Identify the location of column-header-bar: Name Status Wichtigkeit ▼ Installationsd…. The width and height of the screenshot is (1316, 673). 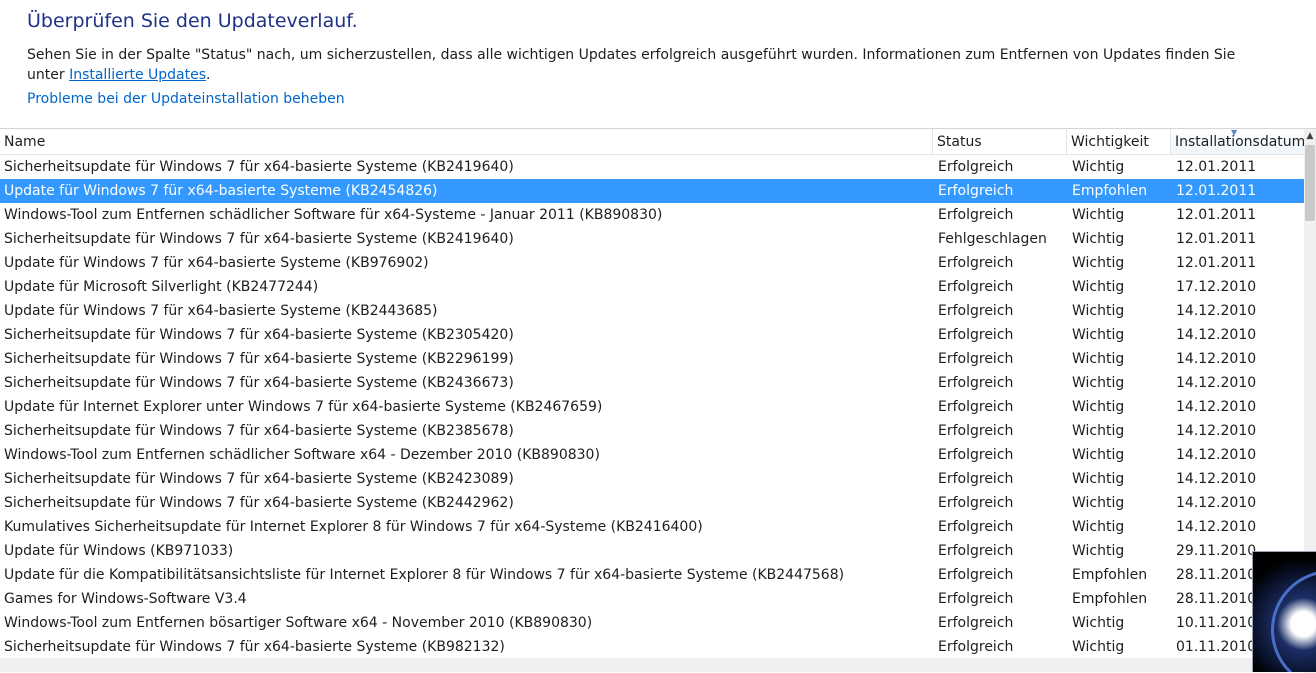
(652, 142).